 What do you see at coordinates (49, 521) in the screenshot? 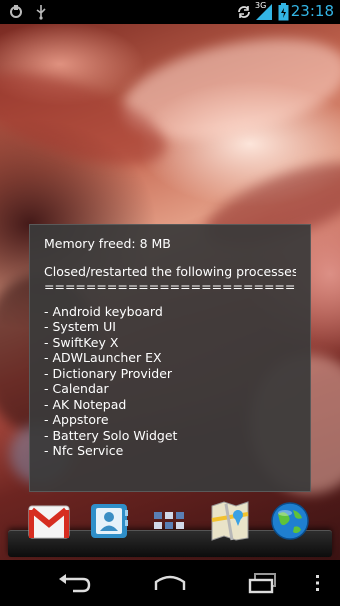
I see `gmail-icon` at bounding box center [49, 521].